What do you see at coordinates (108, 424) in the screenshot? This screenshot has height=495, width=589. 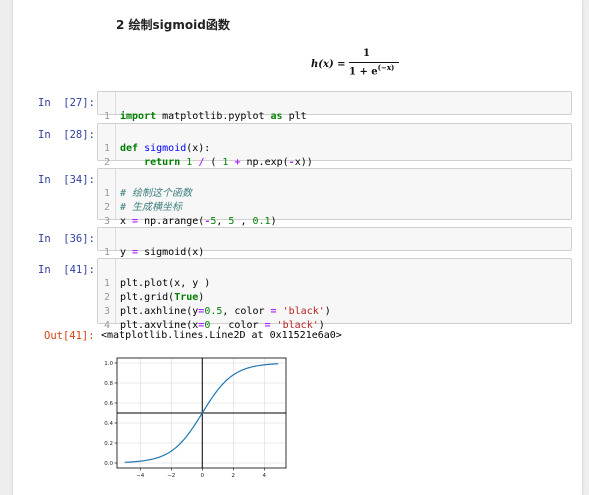 I see `y-tick-label: 0.4` at bounding box center [108, 424].